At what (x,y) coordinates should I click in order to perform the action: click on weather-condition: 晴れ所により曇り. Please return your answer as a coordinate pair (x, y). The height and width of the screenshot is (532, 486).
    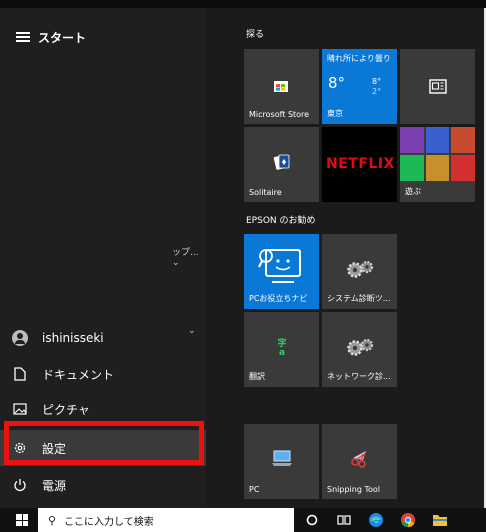
    Looking at the image, I should click on (359, 58).